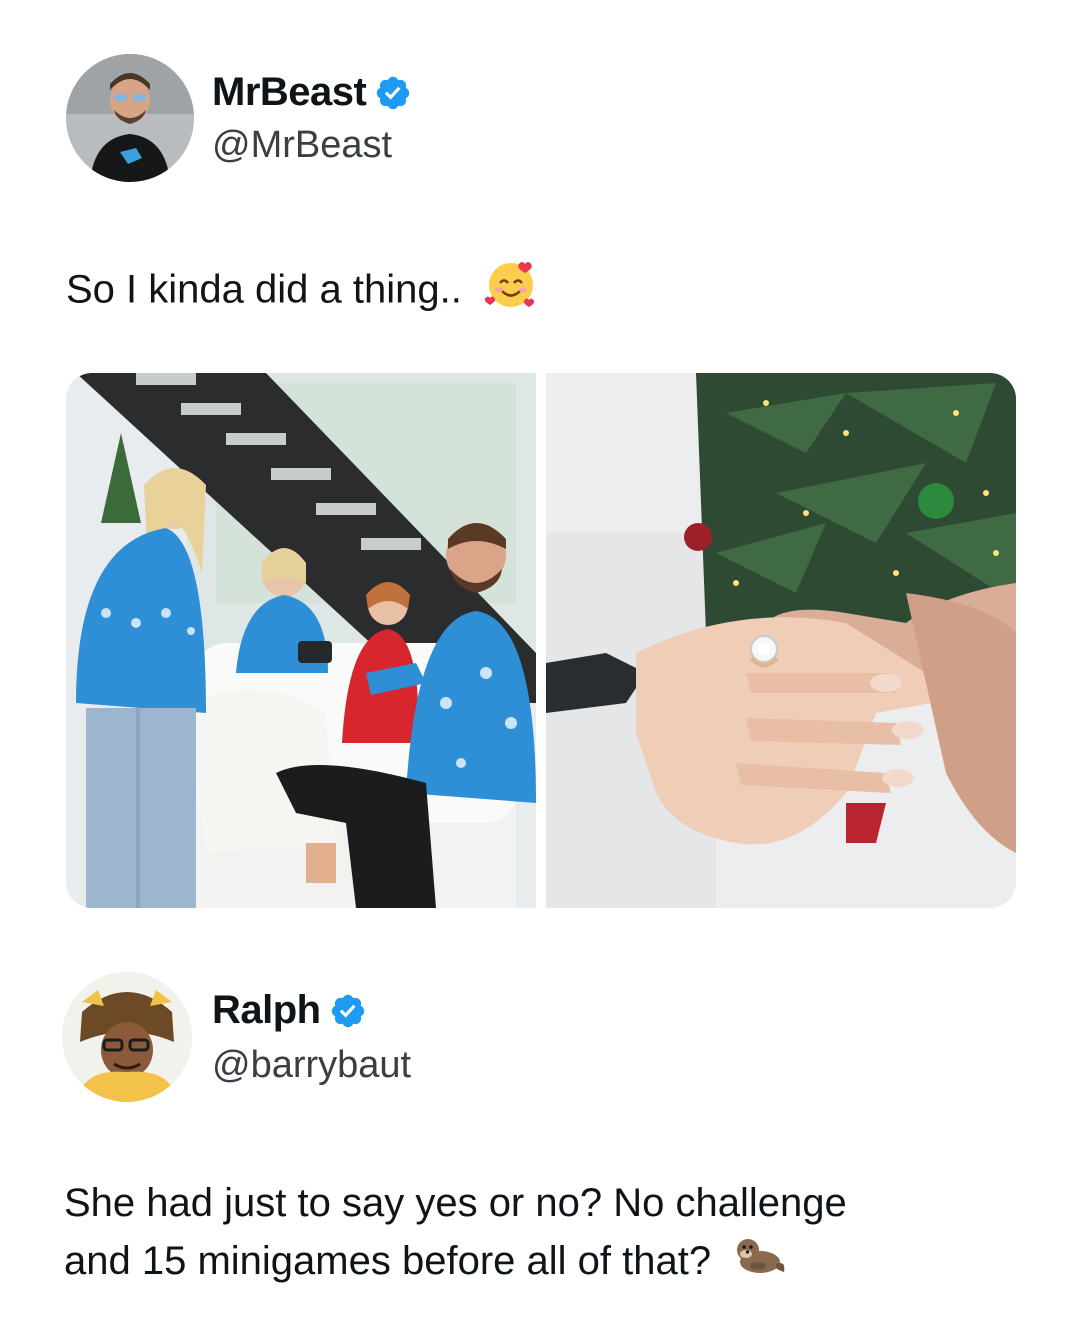  What do you see at coordinates (759, 1263) in the screenshot?
I see `otter-icon` at bounding box center [759, 1263].